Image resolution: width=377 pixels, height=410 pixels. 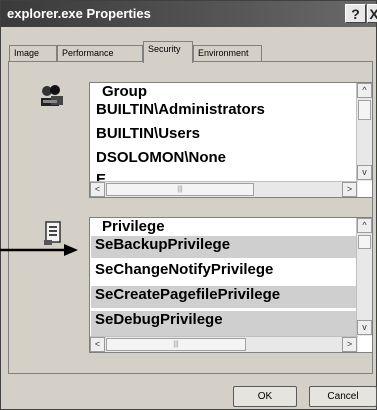 I want to click on title-bar: explorer.exe Properties ? X, so click(x=189, y=14).